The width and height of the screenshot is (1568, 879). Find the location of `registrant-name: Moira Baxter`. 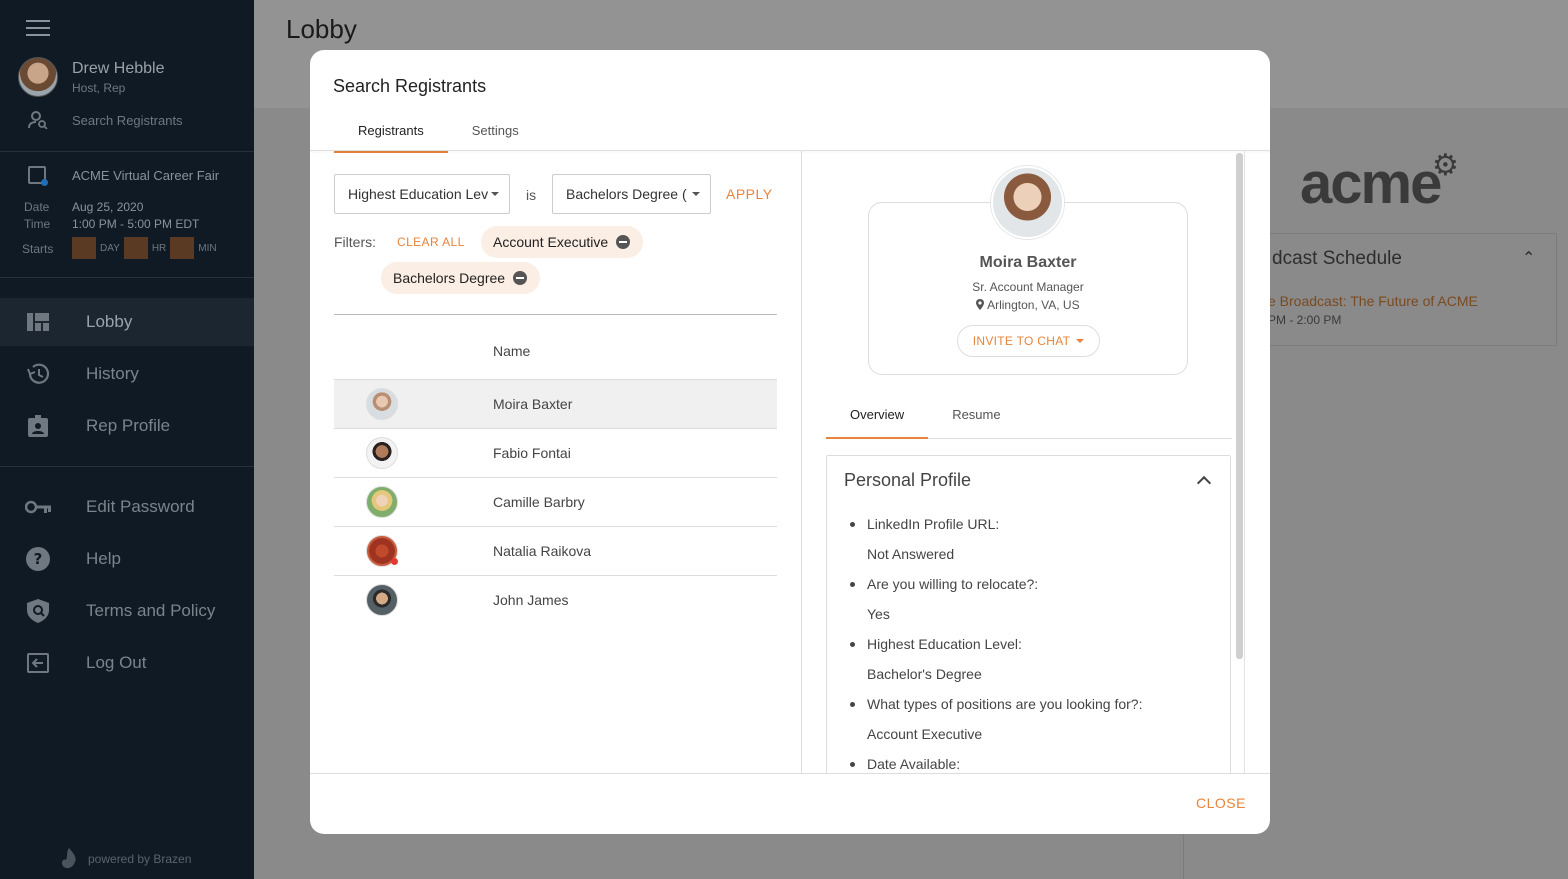

registrant-name: Moira Baxter is located at coordinates (533, 404).